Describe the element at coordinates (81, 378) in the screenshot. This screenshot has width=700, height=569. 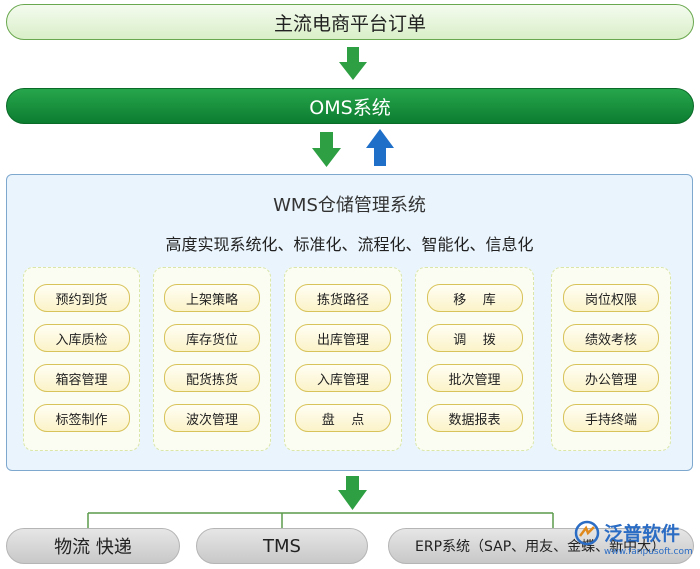
I see `module-pill: 箱容管理` at that location.